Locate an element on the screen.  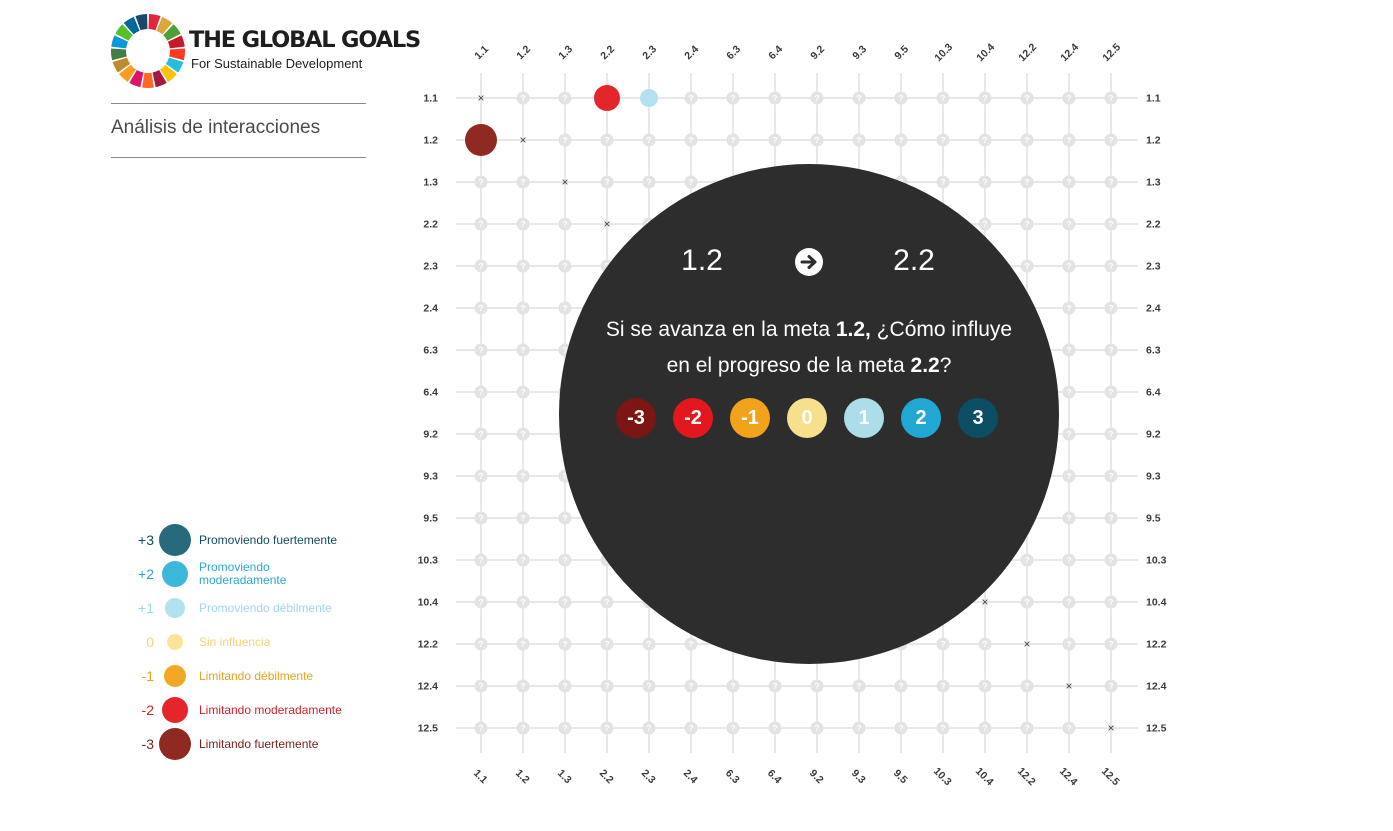
score-button: -1 is located at coordinates (750, 418).